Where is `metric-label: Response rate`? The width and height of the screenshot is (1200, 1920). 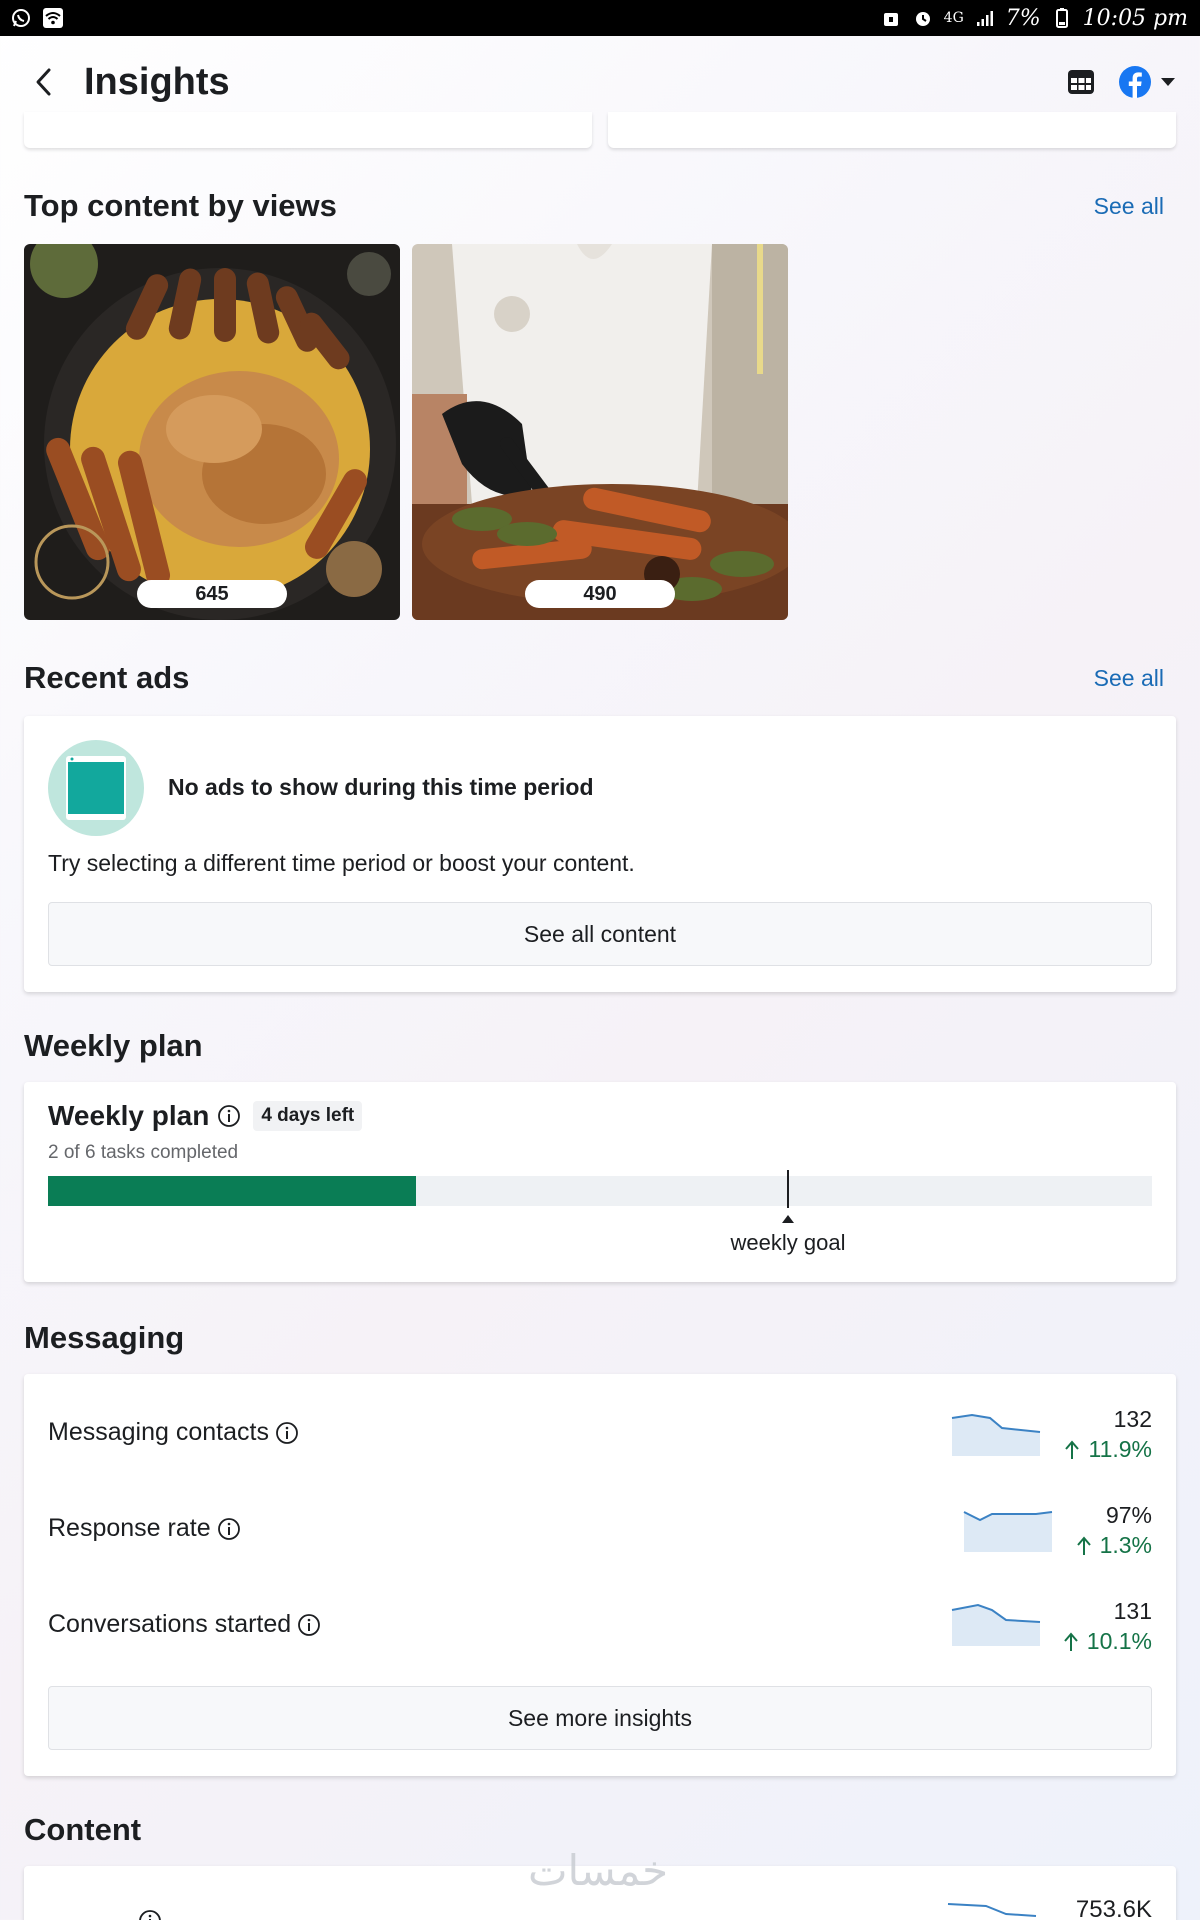
metric-label: Response rate is located at coordinates (144, 1528).